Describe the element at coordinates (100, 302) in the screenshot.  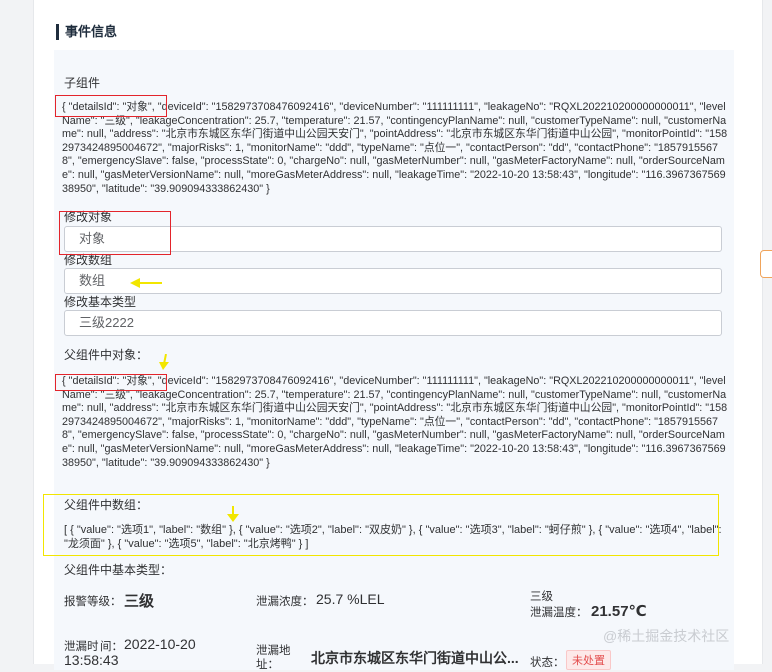
I see `modify-basic-label: 修改基本类型` at that location.